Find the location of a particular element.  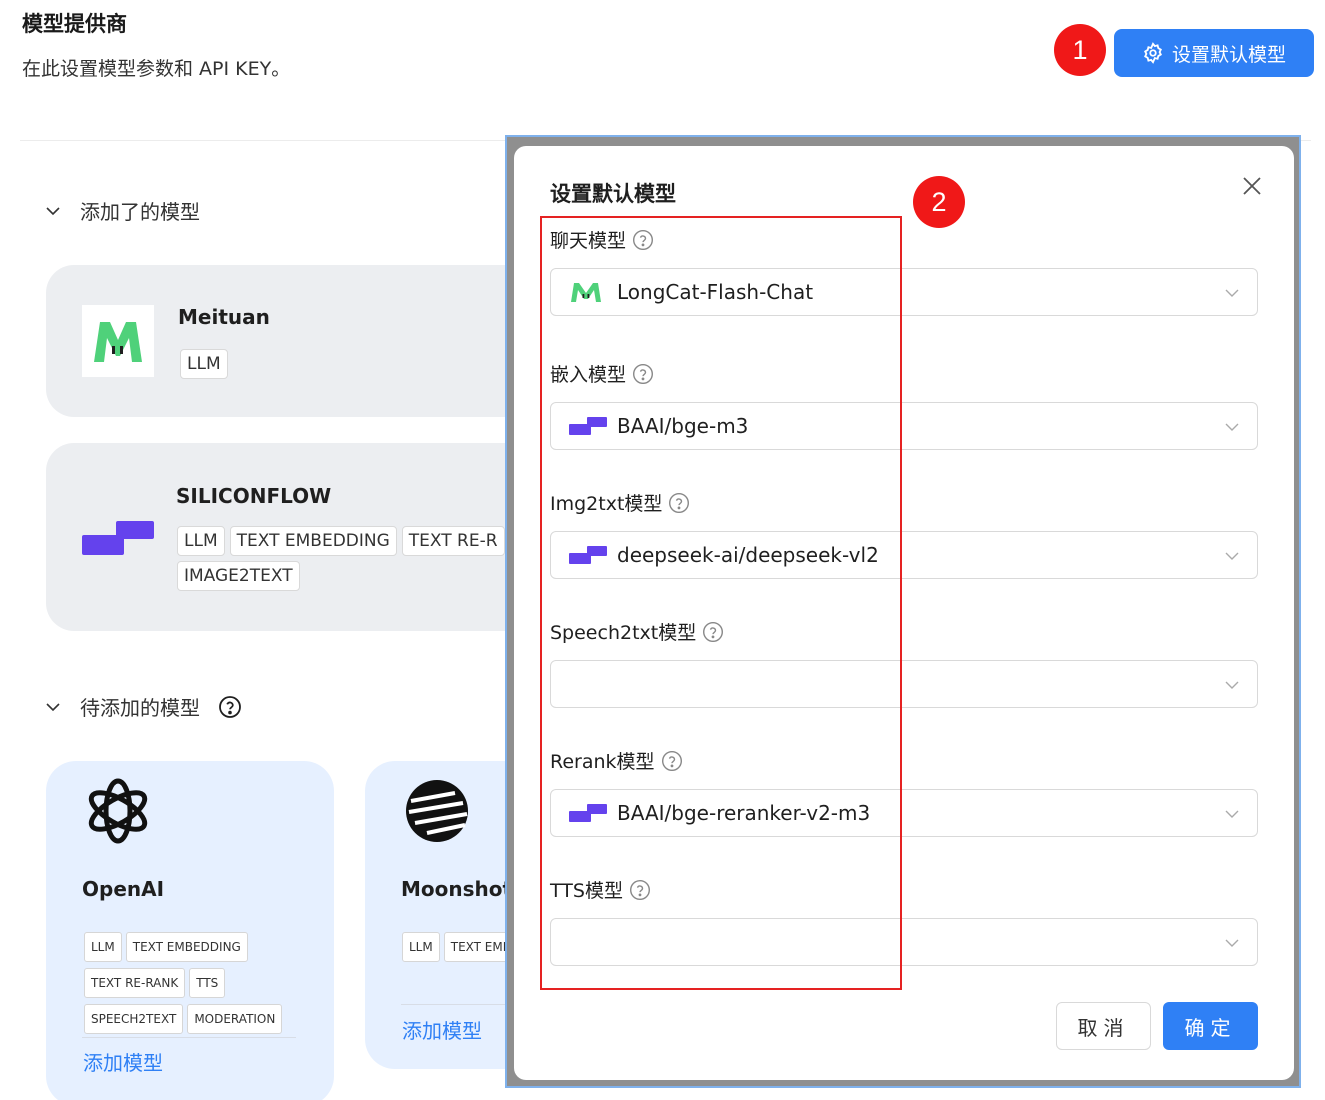

model-tag: IMAGE2TEXT is located at coordinates (238, 576).